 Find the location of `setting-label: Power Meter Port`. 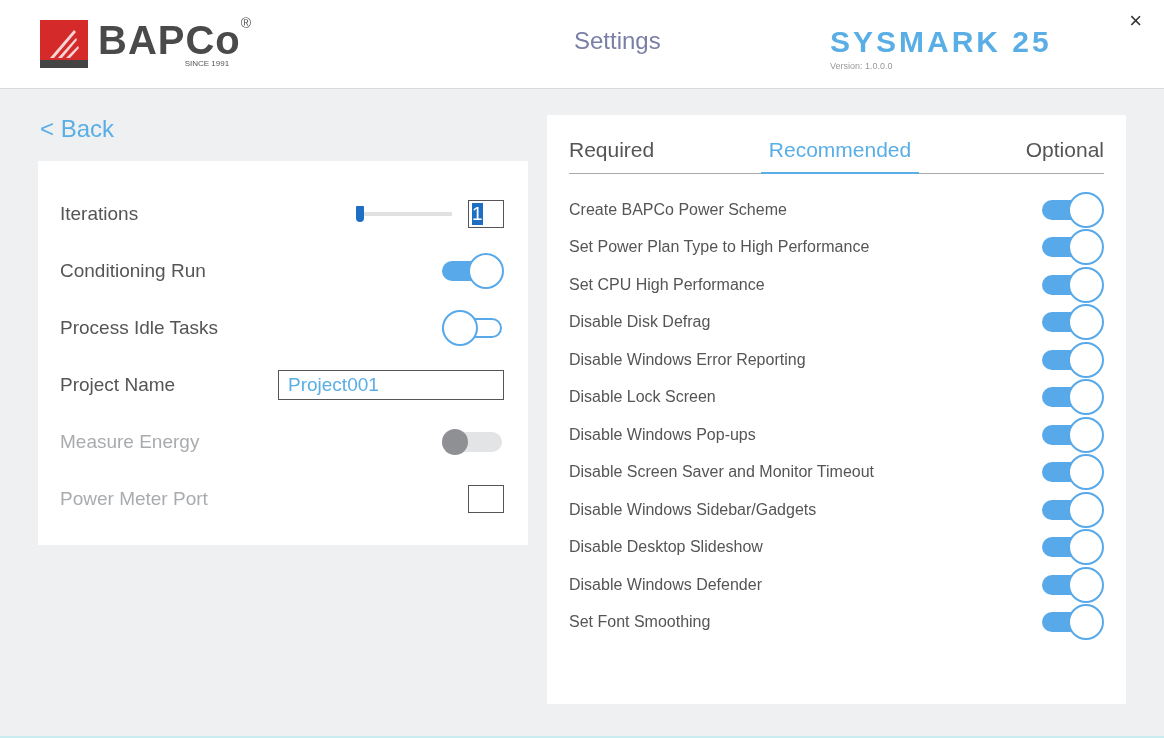

setting-label: Power Meter Port is located at coordinates (134, 498).